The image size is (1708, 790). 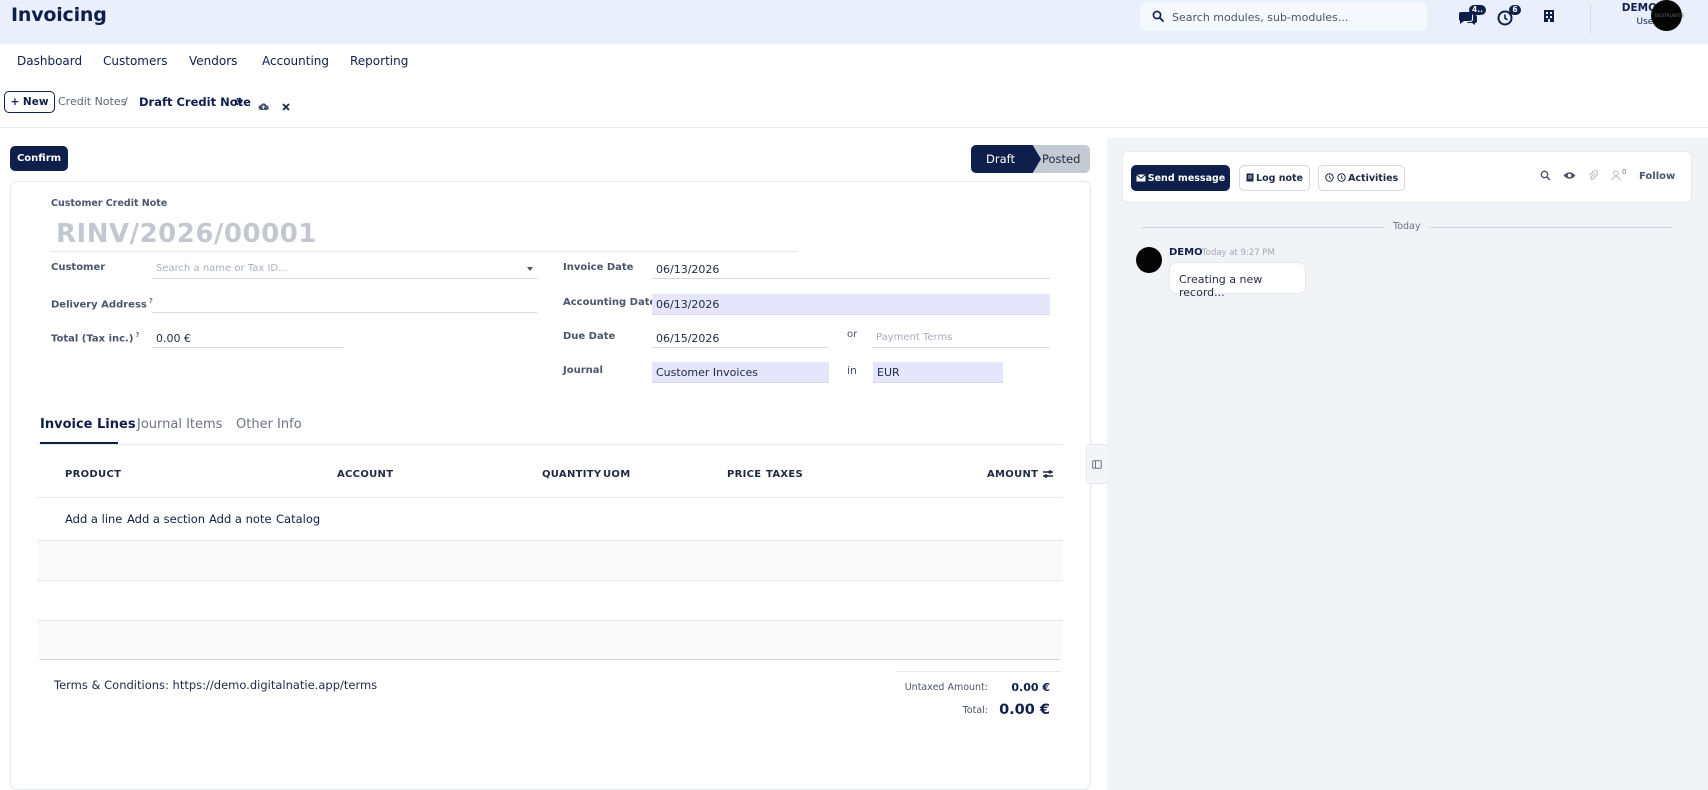 I want to click on breadcrumb-credit-notes: Credit Notes, so click(x=92, y=101).